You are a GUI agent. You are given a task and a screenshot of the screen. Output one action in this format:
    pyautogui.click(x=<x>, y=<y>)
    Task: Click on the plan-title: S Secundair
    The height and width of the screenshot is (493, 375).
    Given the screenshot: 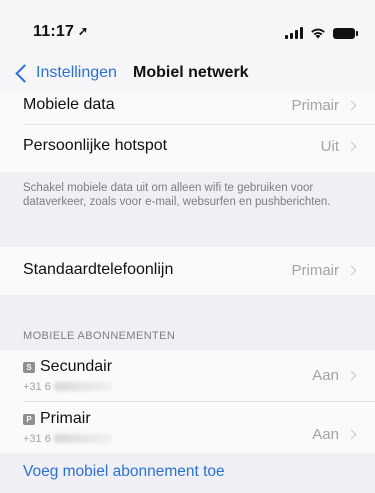 What is the action you would take?
    pyautogui.click(x=67, y=367)
    